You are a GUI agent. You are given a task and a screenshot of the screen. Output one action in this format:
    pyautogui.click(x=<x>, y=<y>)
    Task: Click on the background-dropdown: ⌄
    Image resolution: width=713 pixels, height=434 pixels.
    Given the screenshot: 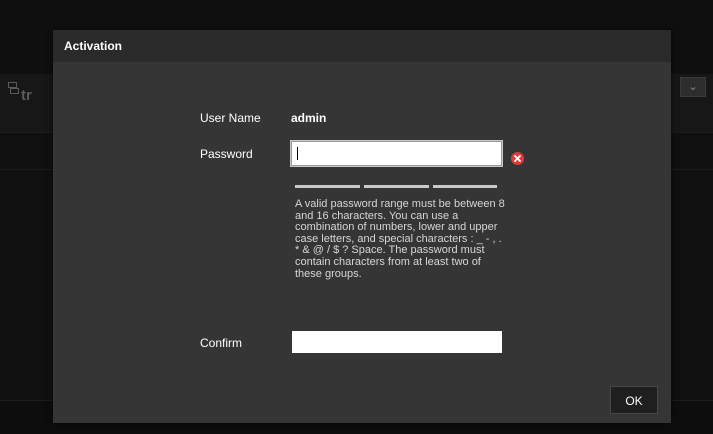 What is the action you would take?
    pyautogui.click(x=693, y=87)
    